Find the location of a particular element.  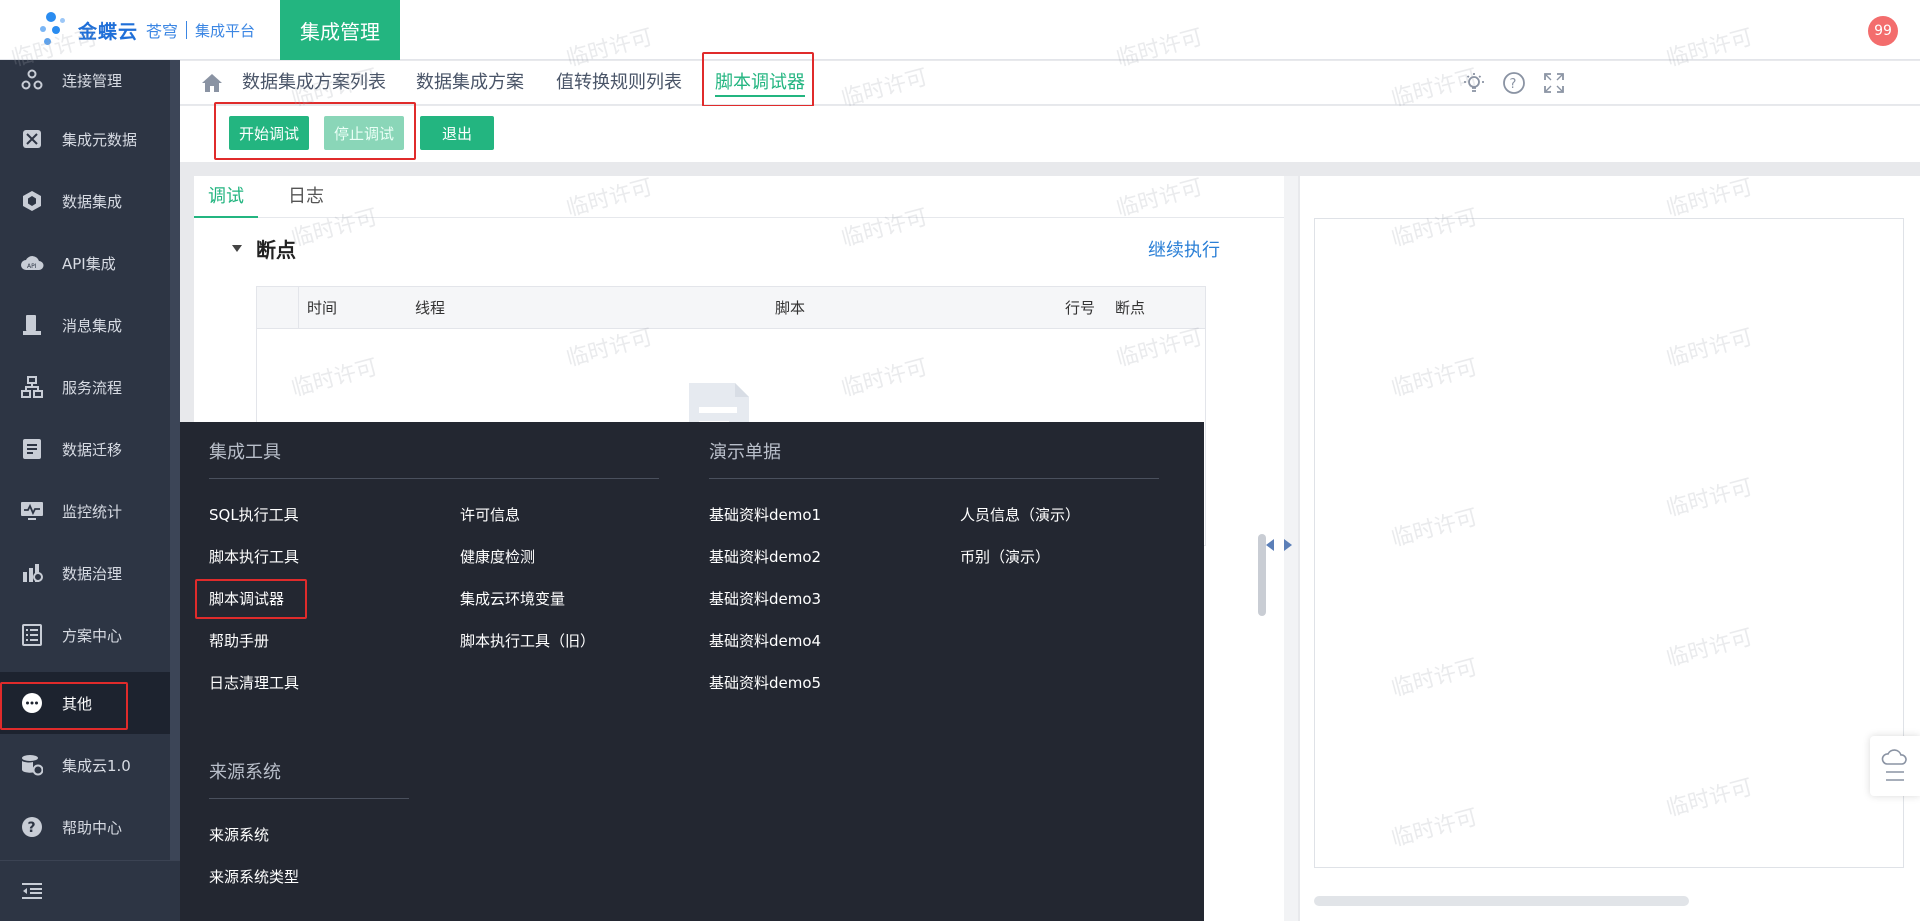

menu-item-health-check: 健康度检测 is located at coordinates (497, 556).